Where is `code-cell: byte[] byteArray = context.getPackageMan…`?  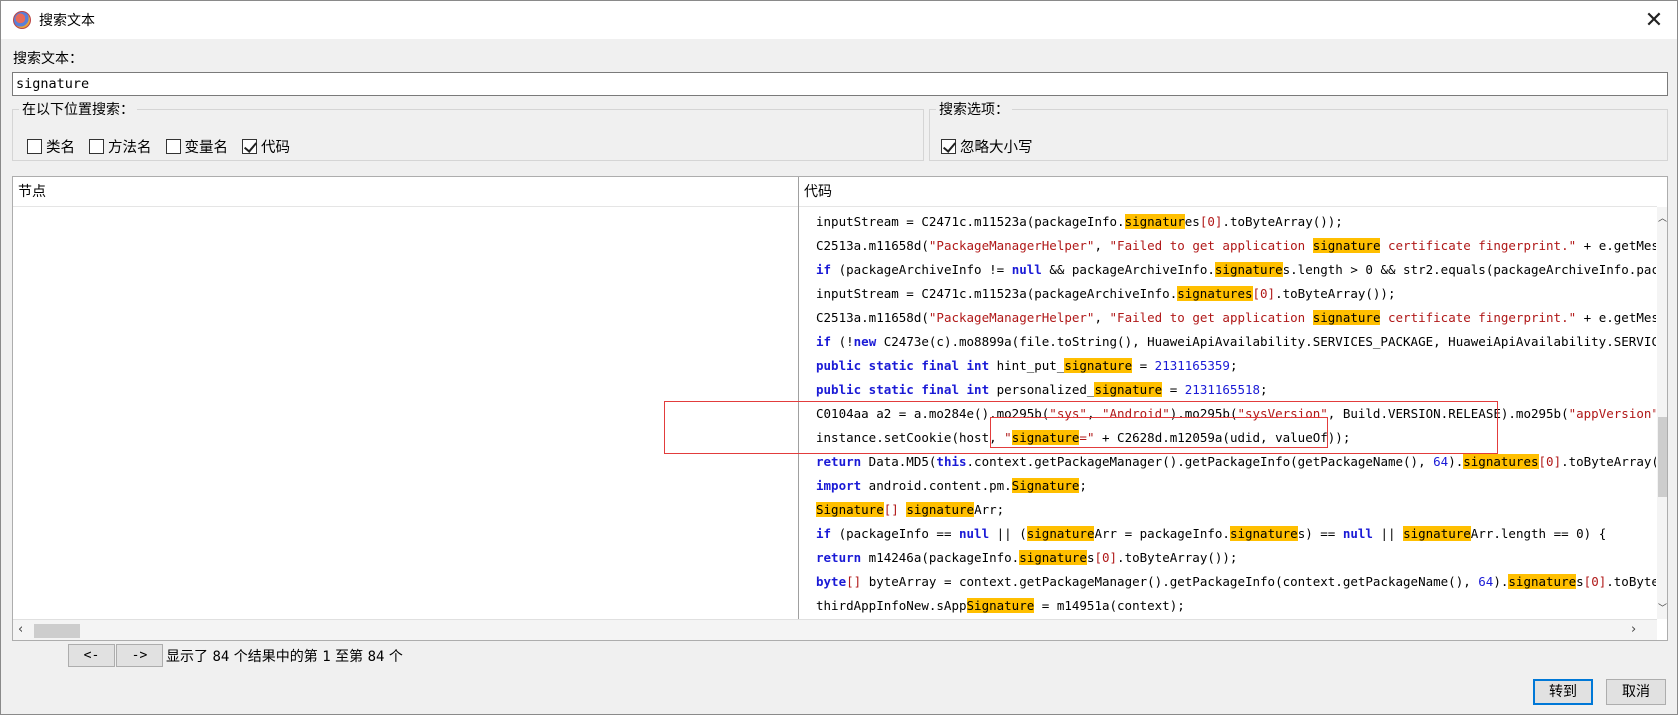
code-cell: byte[] byteArray = context.getPackageMan… is located at coordinates (1236, 582).